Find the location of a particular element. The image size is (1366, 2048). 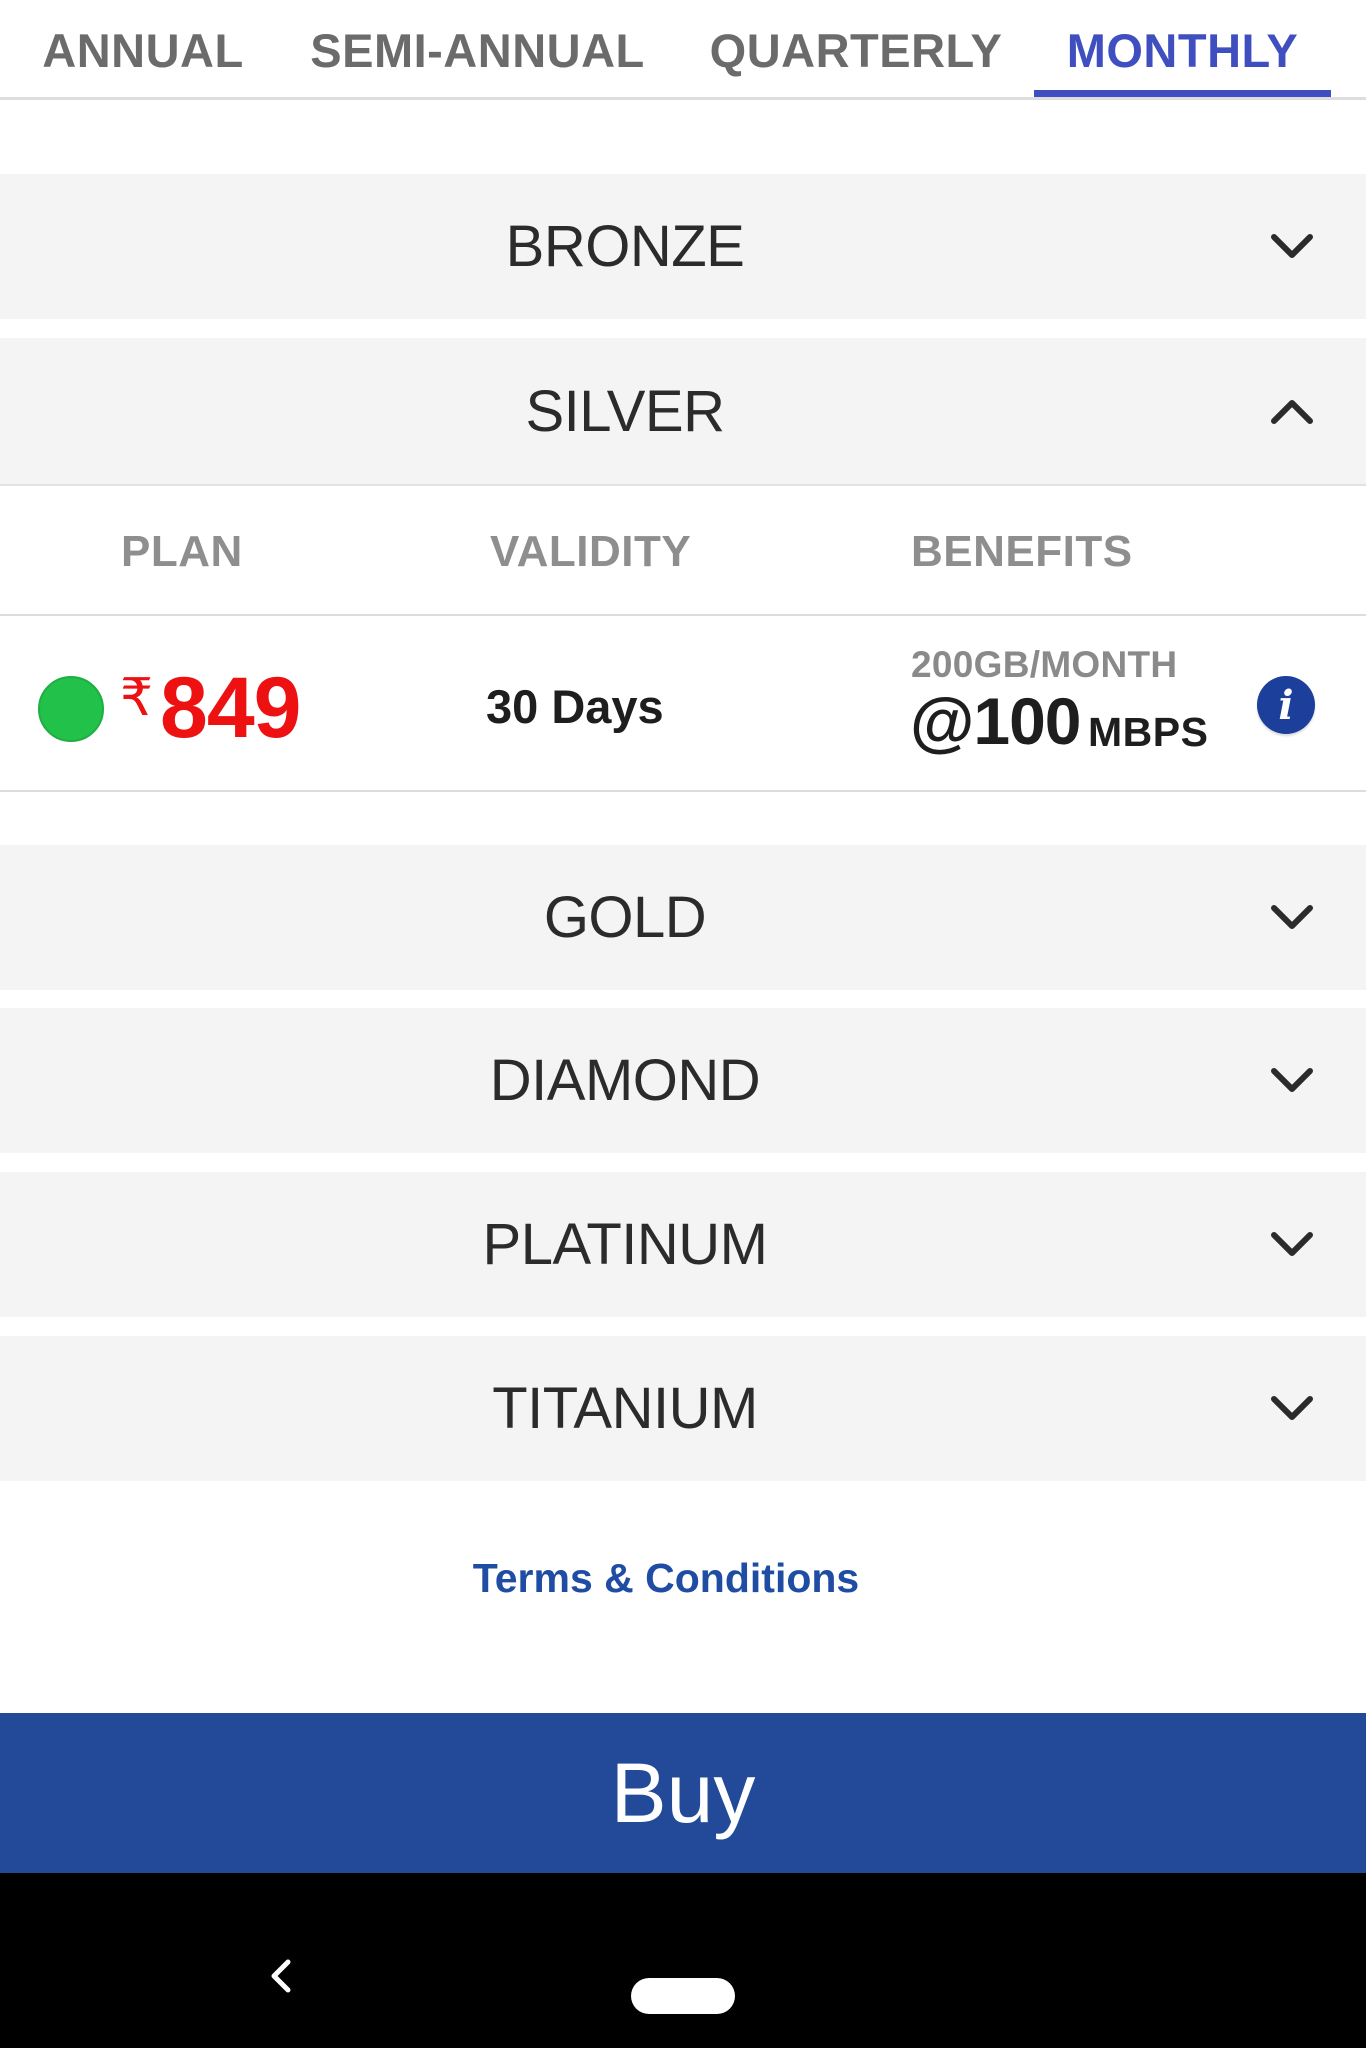

speed-value: @100 is located at coordinates (995, 721).